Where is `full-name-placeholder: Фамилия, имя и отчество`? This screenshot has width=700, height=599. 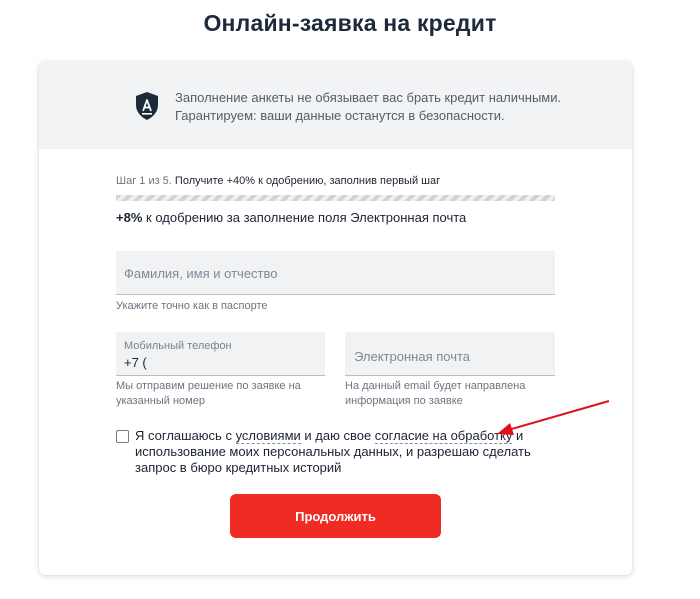 full-name-placeholder: Фамилия, имя и отчество is located at coordinates (201, 273).